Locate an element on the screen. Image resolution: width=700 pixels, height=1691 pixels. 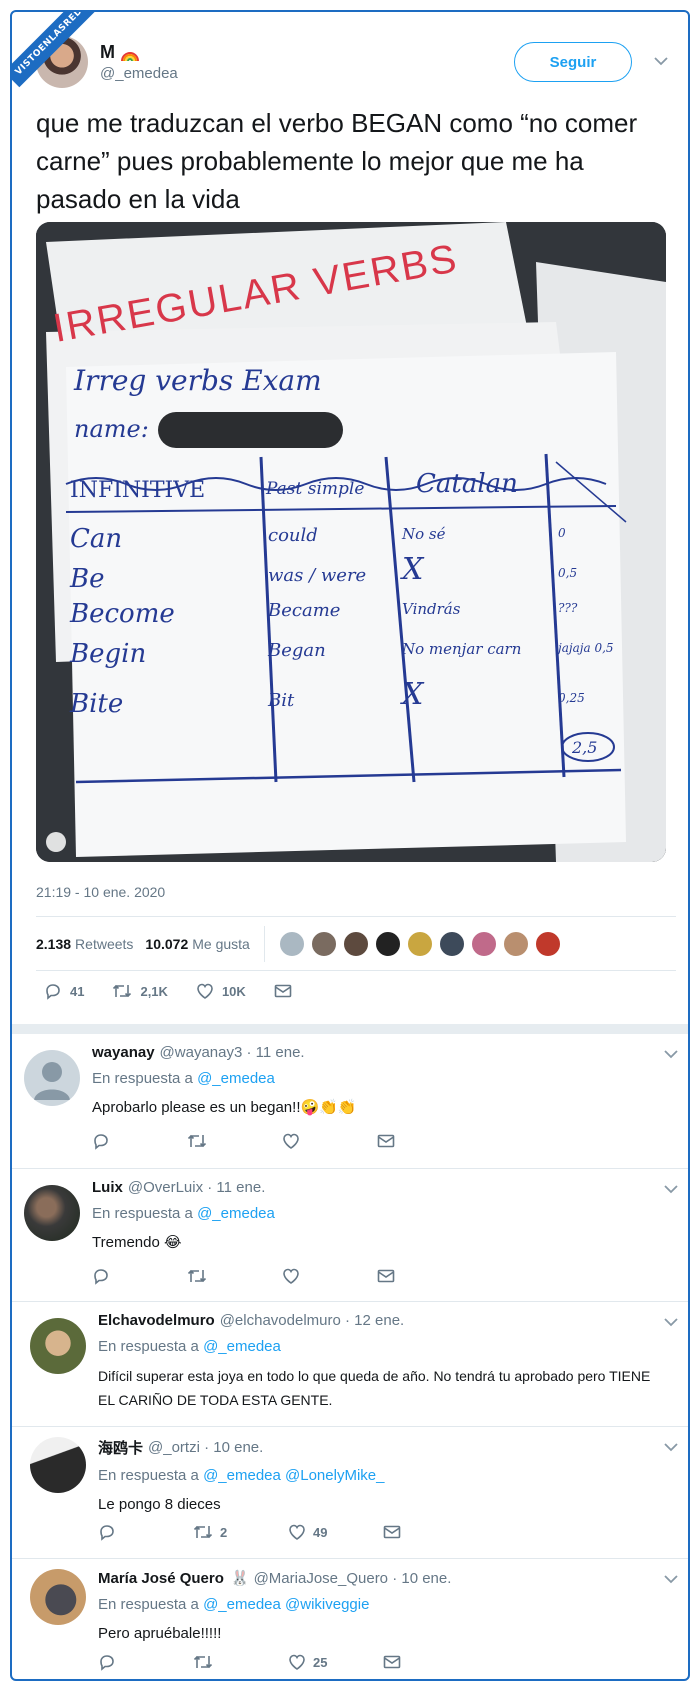
reply-actions is located at coordinates (282, 1141).